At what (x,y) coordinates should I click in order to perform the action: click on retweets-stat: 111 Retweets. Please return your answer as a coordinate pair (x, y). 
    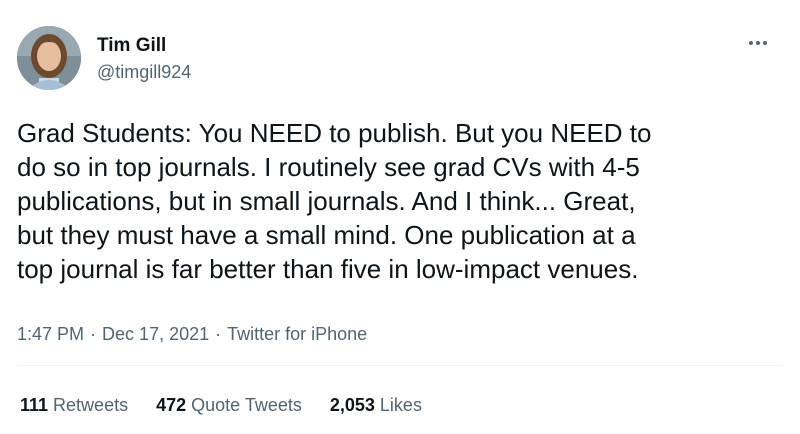
    Looking at the image, I should click on (74, 405).